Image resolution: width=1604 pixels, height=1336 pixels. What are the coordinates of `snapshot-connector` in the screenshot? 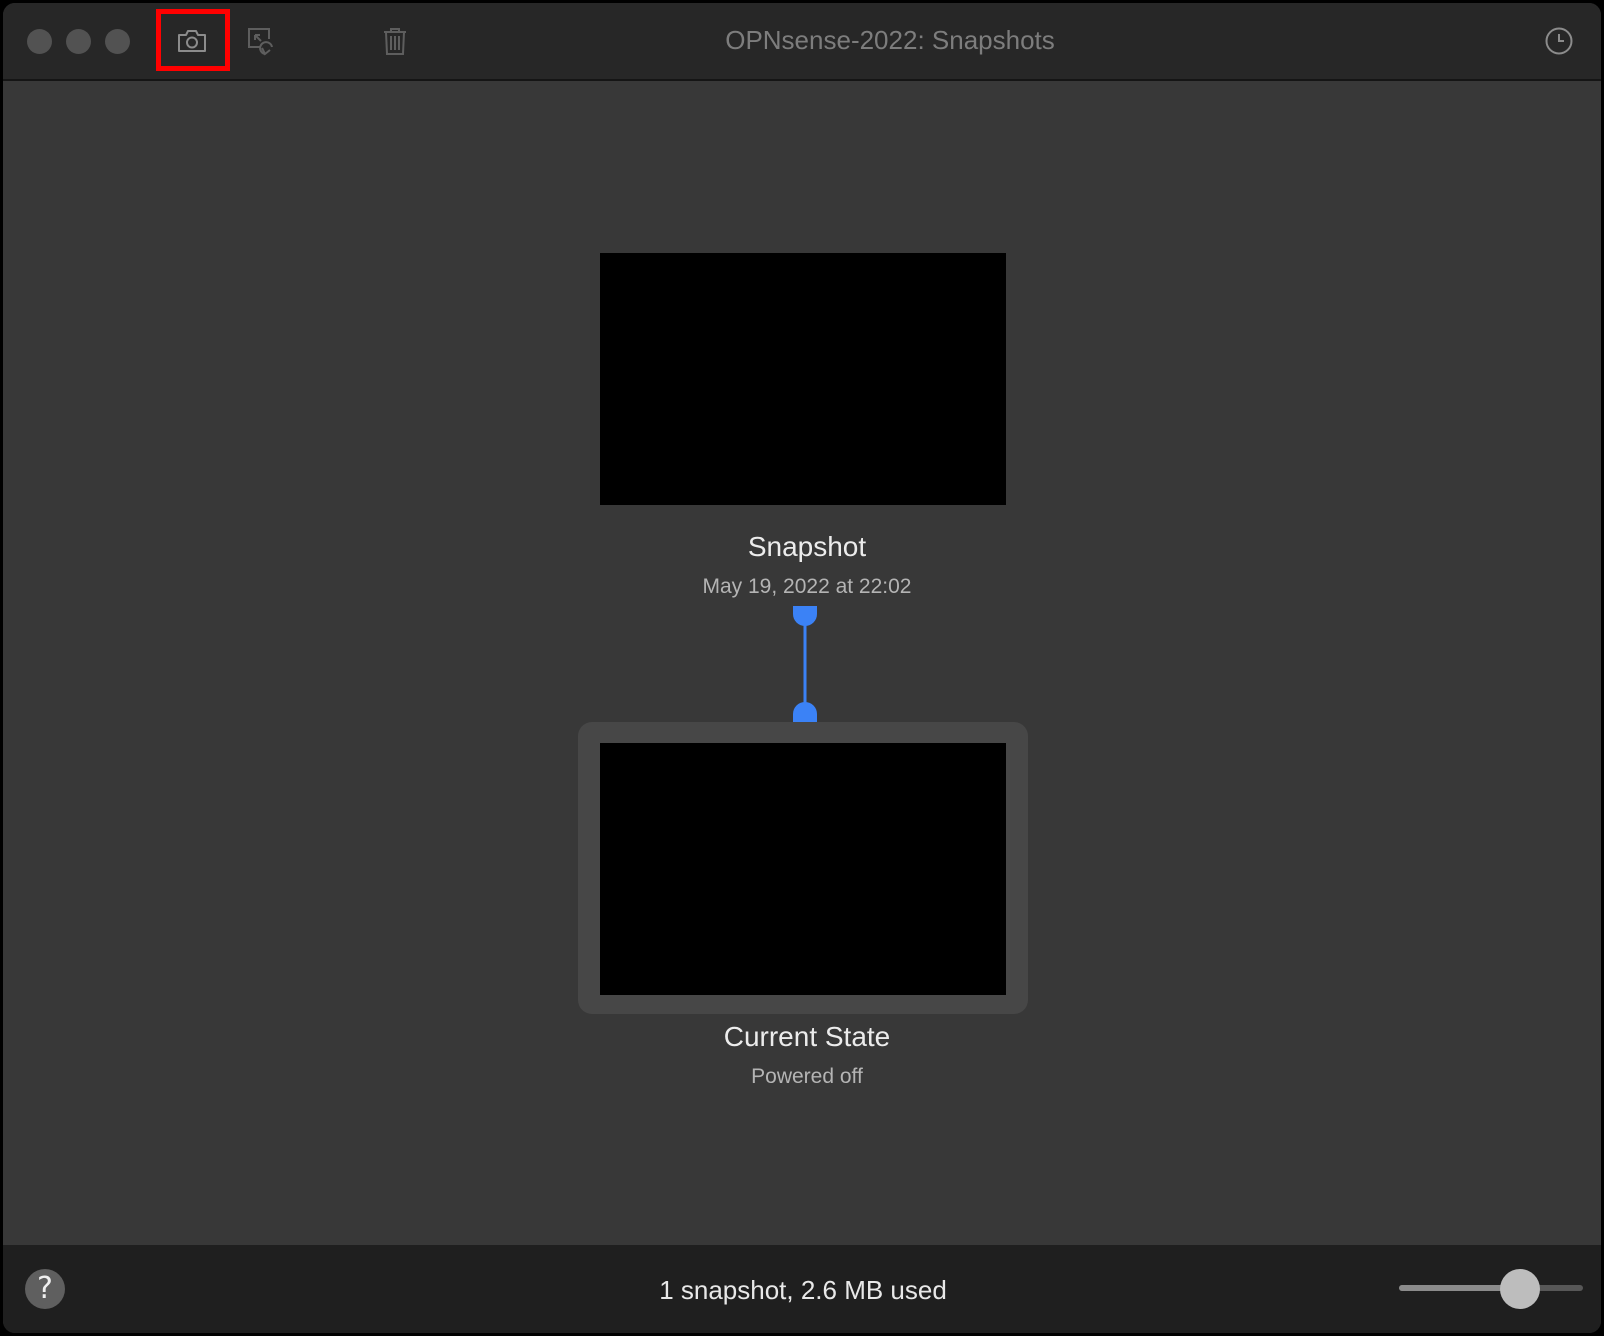 It's located at (805, 664).